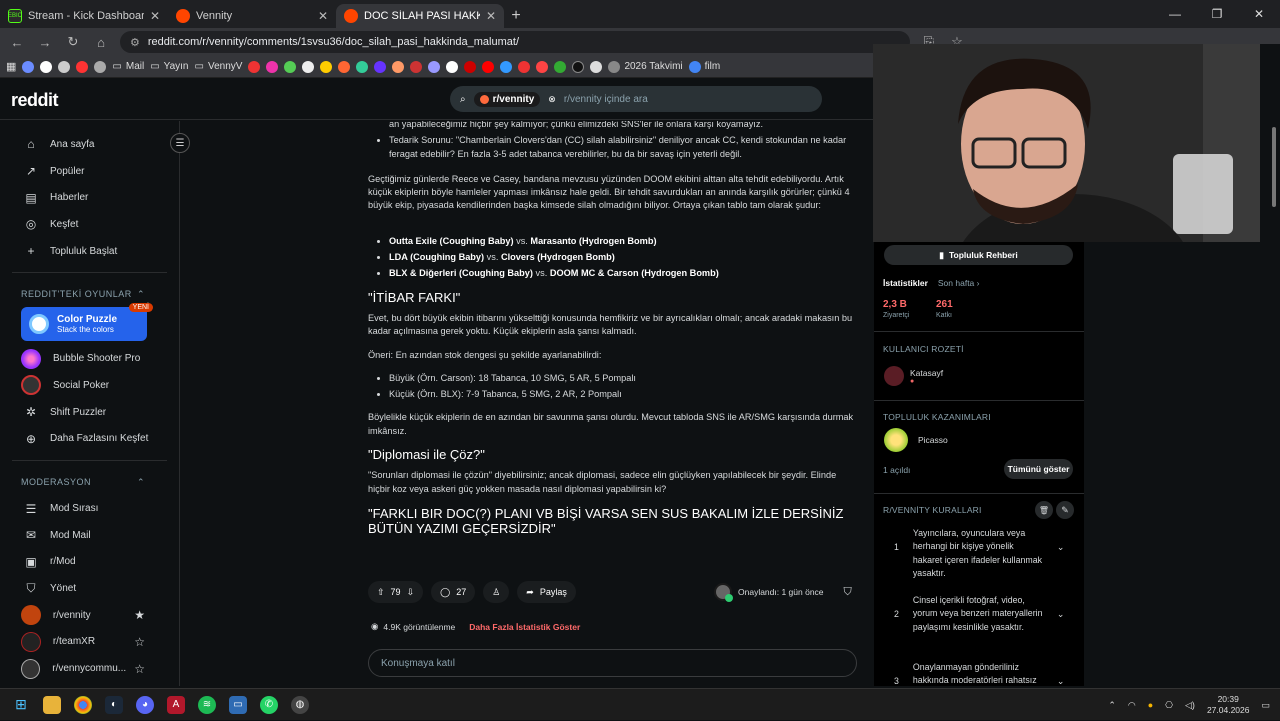  I want to click on file-explorer-icon, so click(52, 704).